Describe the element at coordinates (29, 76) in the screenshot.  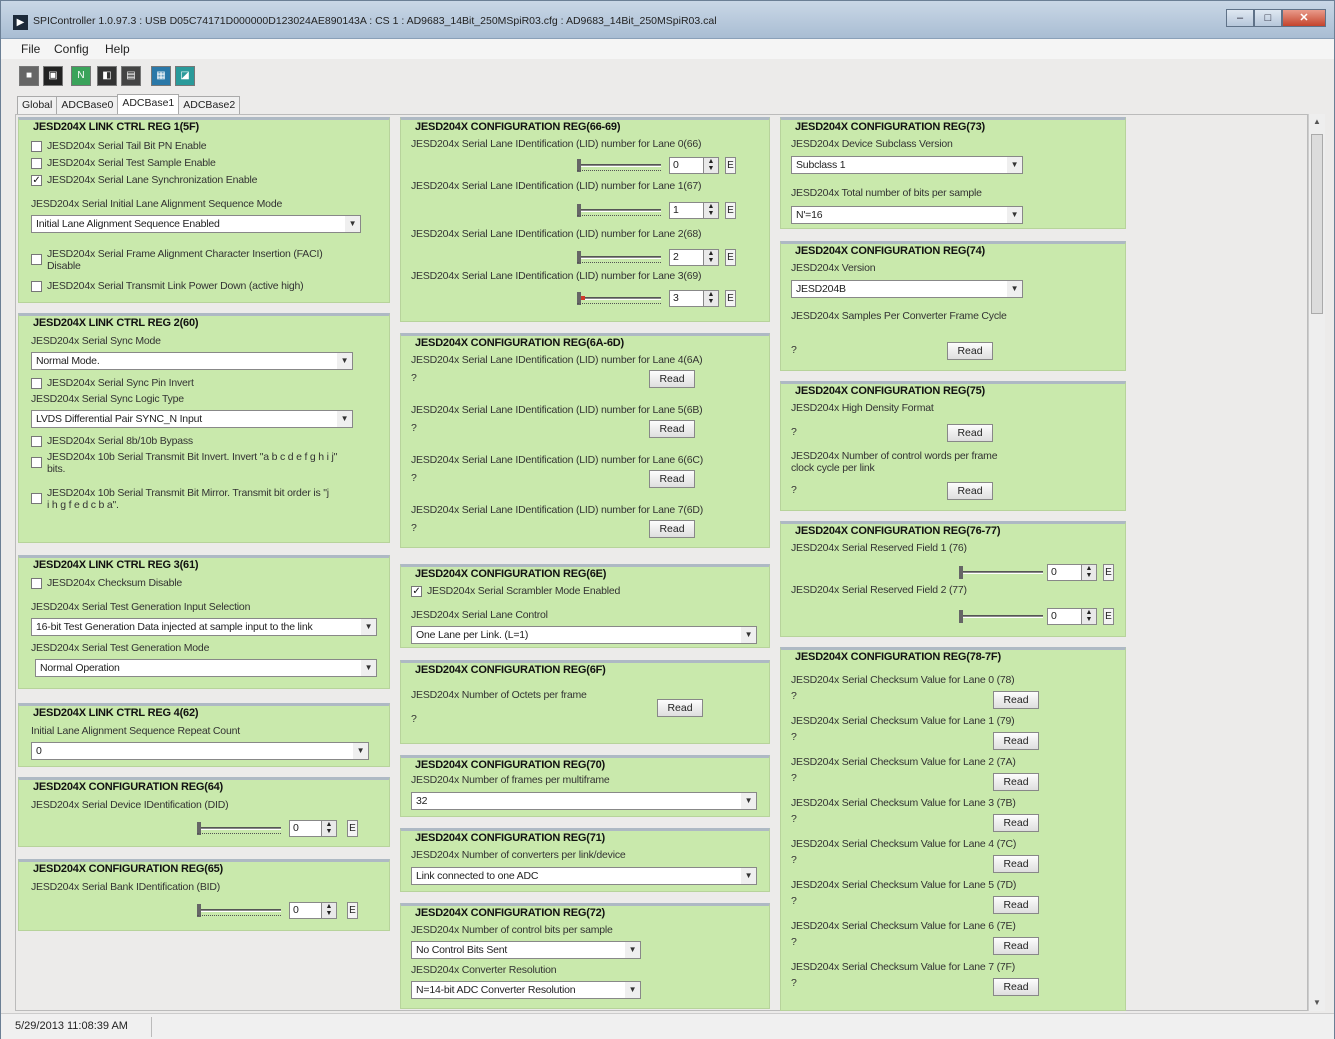
I see `stop-icon: ■` at that location.